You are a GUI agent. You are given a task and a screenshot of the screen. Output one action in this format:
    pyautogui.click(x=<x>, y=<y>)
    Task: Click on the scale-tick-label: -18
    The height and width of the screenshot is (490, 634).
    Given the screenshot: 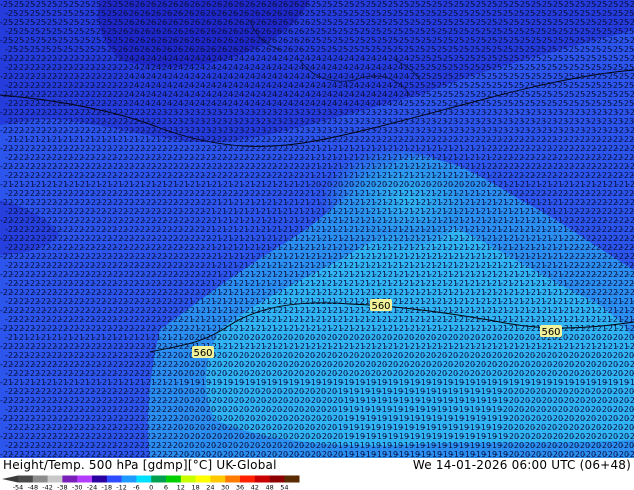 What is the action you would take?
    pyautogui.click(x=106, y=487)
    